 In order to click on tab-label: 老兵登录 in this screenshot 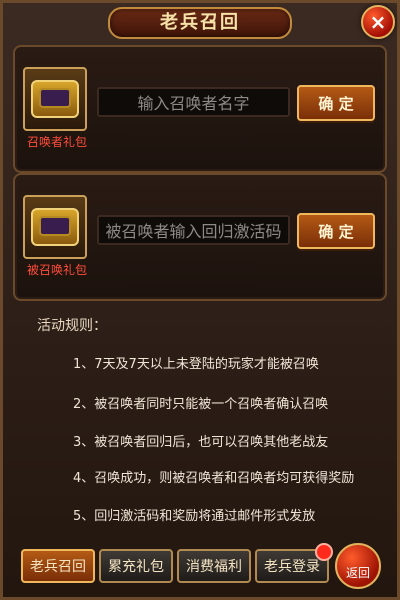, I will do `click(292, 567)`.